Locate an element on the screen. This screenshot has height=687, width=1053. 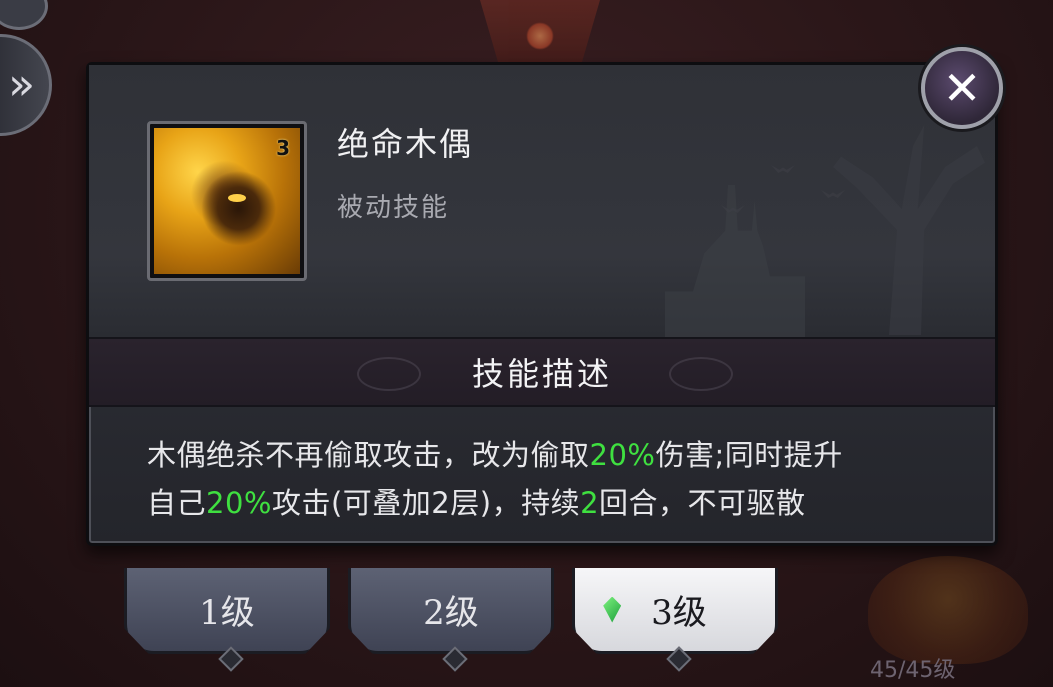
description-text: 伤害;同时提升 is located at coordinates (749, 455).